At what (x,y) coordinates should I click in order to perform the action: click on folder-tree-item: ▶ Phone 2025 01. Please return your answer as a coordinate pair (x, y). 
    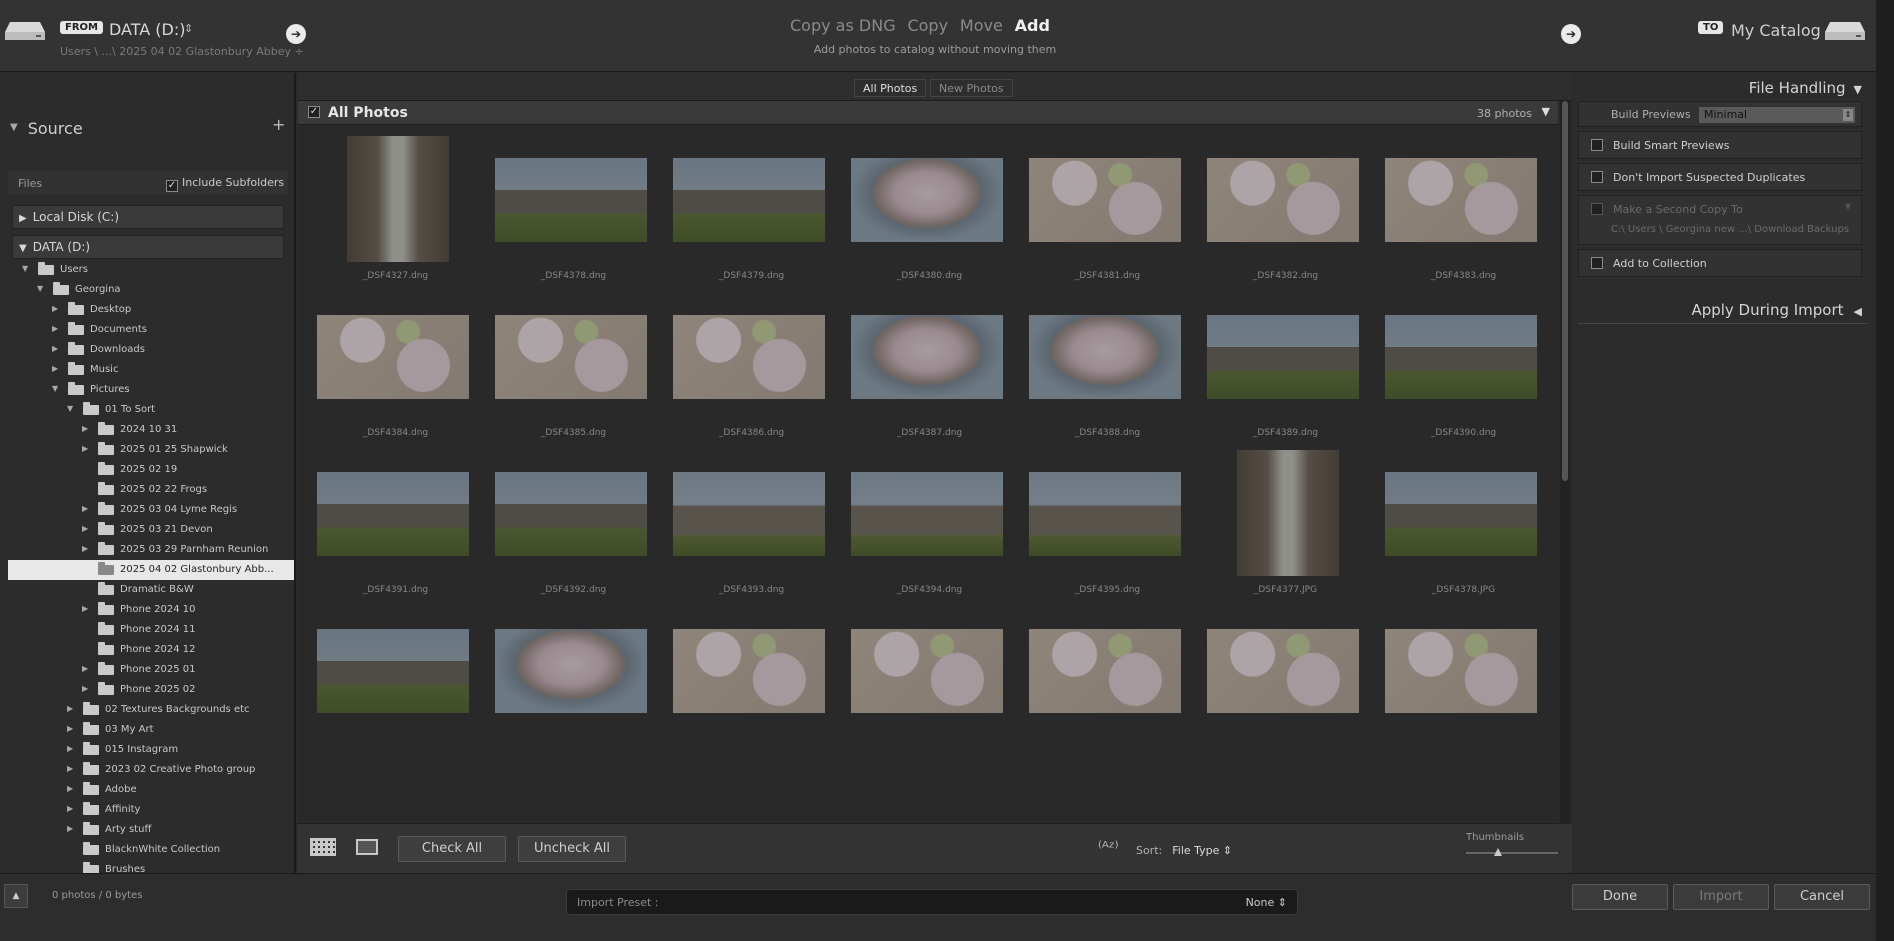
    Looking at the image, I should click on (151, 670).